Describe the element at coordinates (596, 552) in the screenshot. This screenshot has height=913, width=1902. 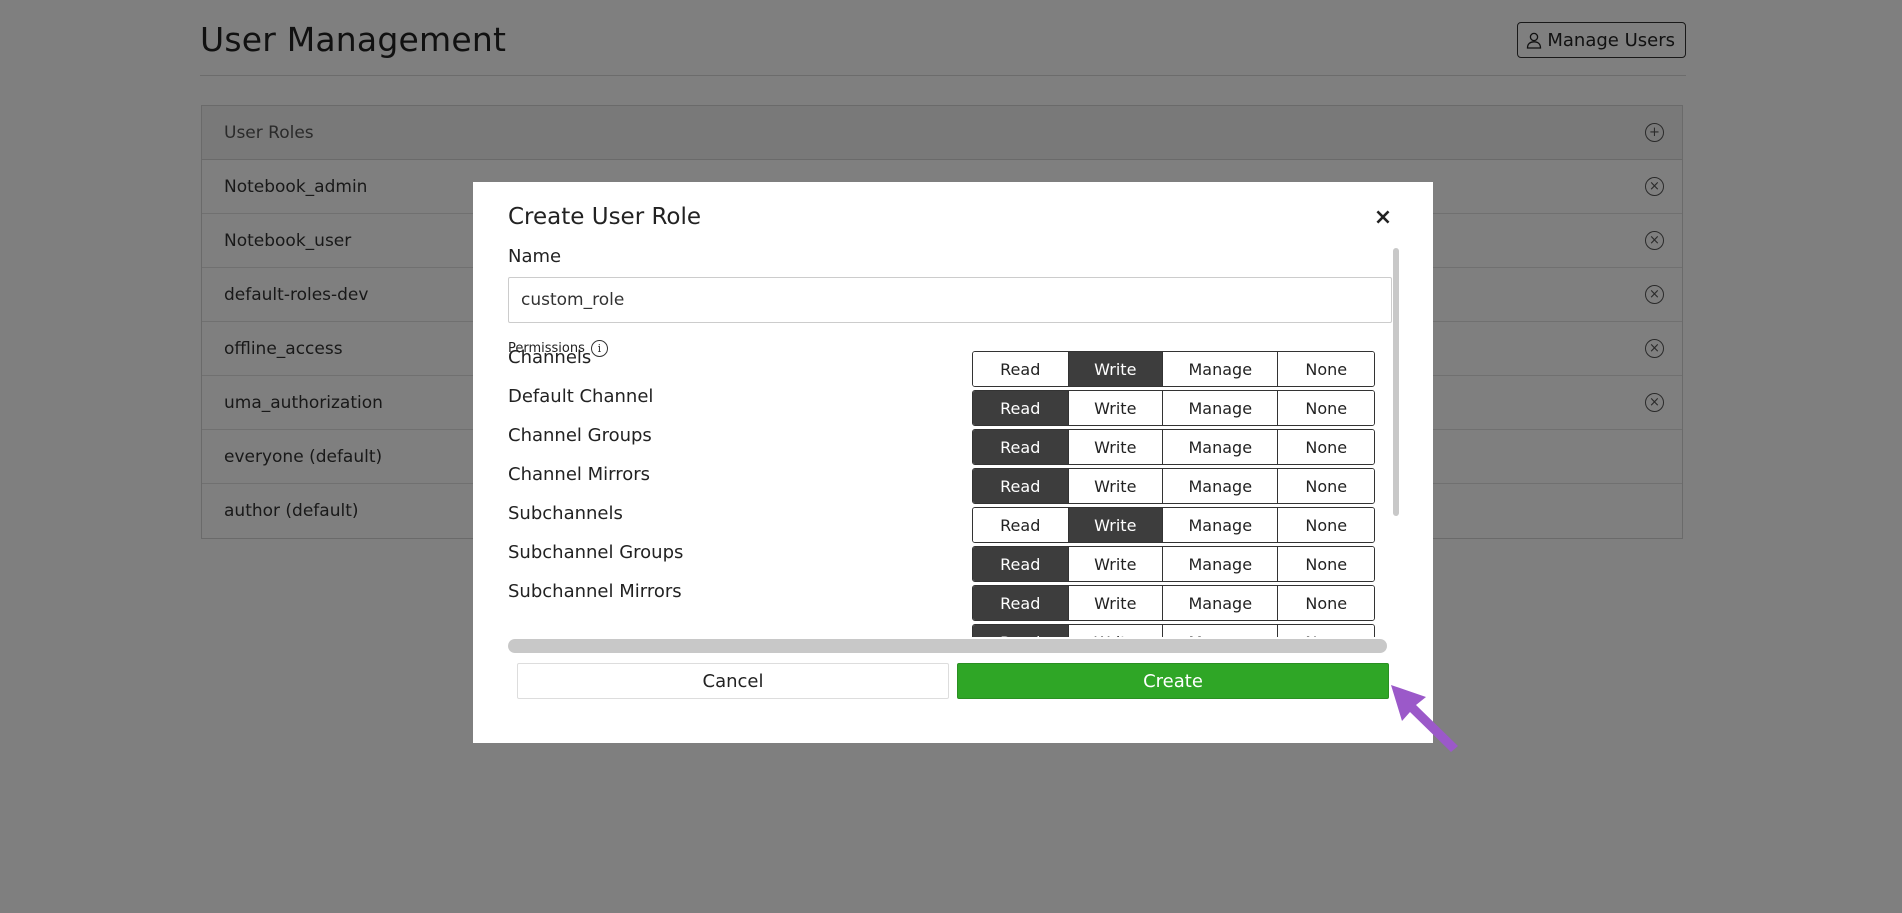
I see `permission-name: Subchannel Groups` at that location.